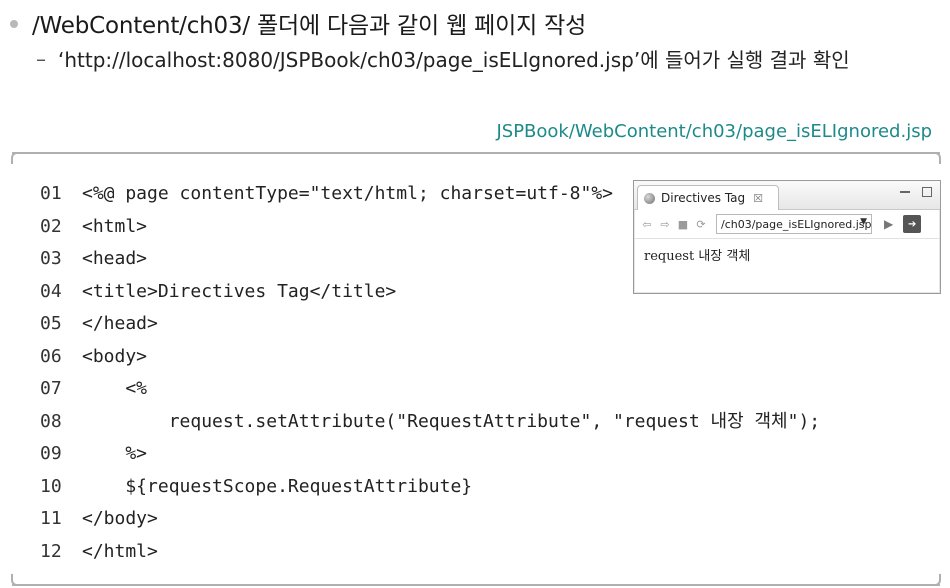 This screenshot has height=588, width=950. What do you see at coordinates (51, 388) in the screenshot?
I see `line-number: 07` at bounding box center [51, 388].